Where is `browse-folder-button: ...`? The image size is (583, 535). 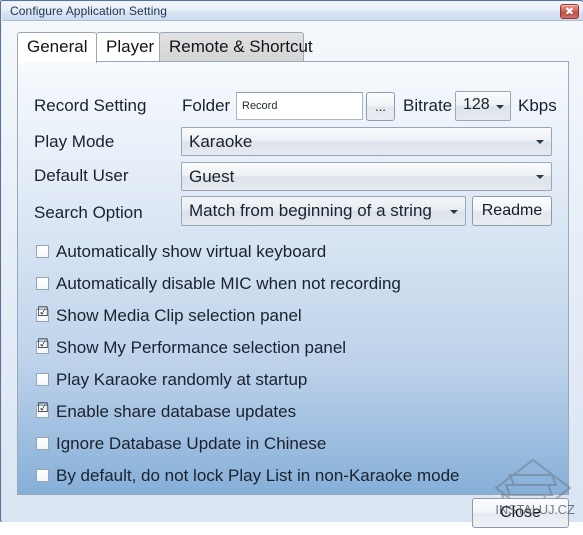
browse-folder-button: ... is located at coordinates (380, 106).